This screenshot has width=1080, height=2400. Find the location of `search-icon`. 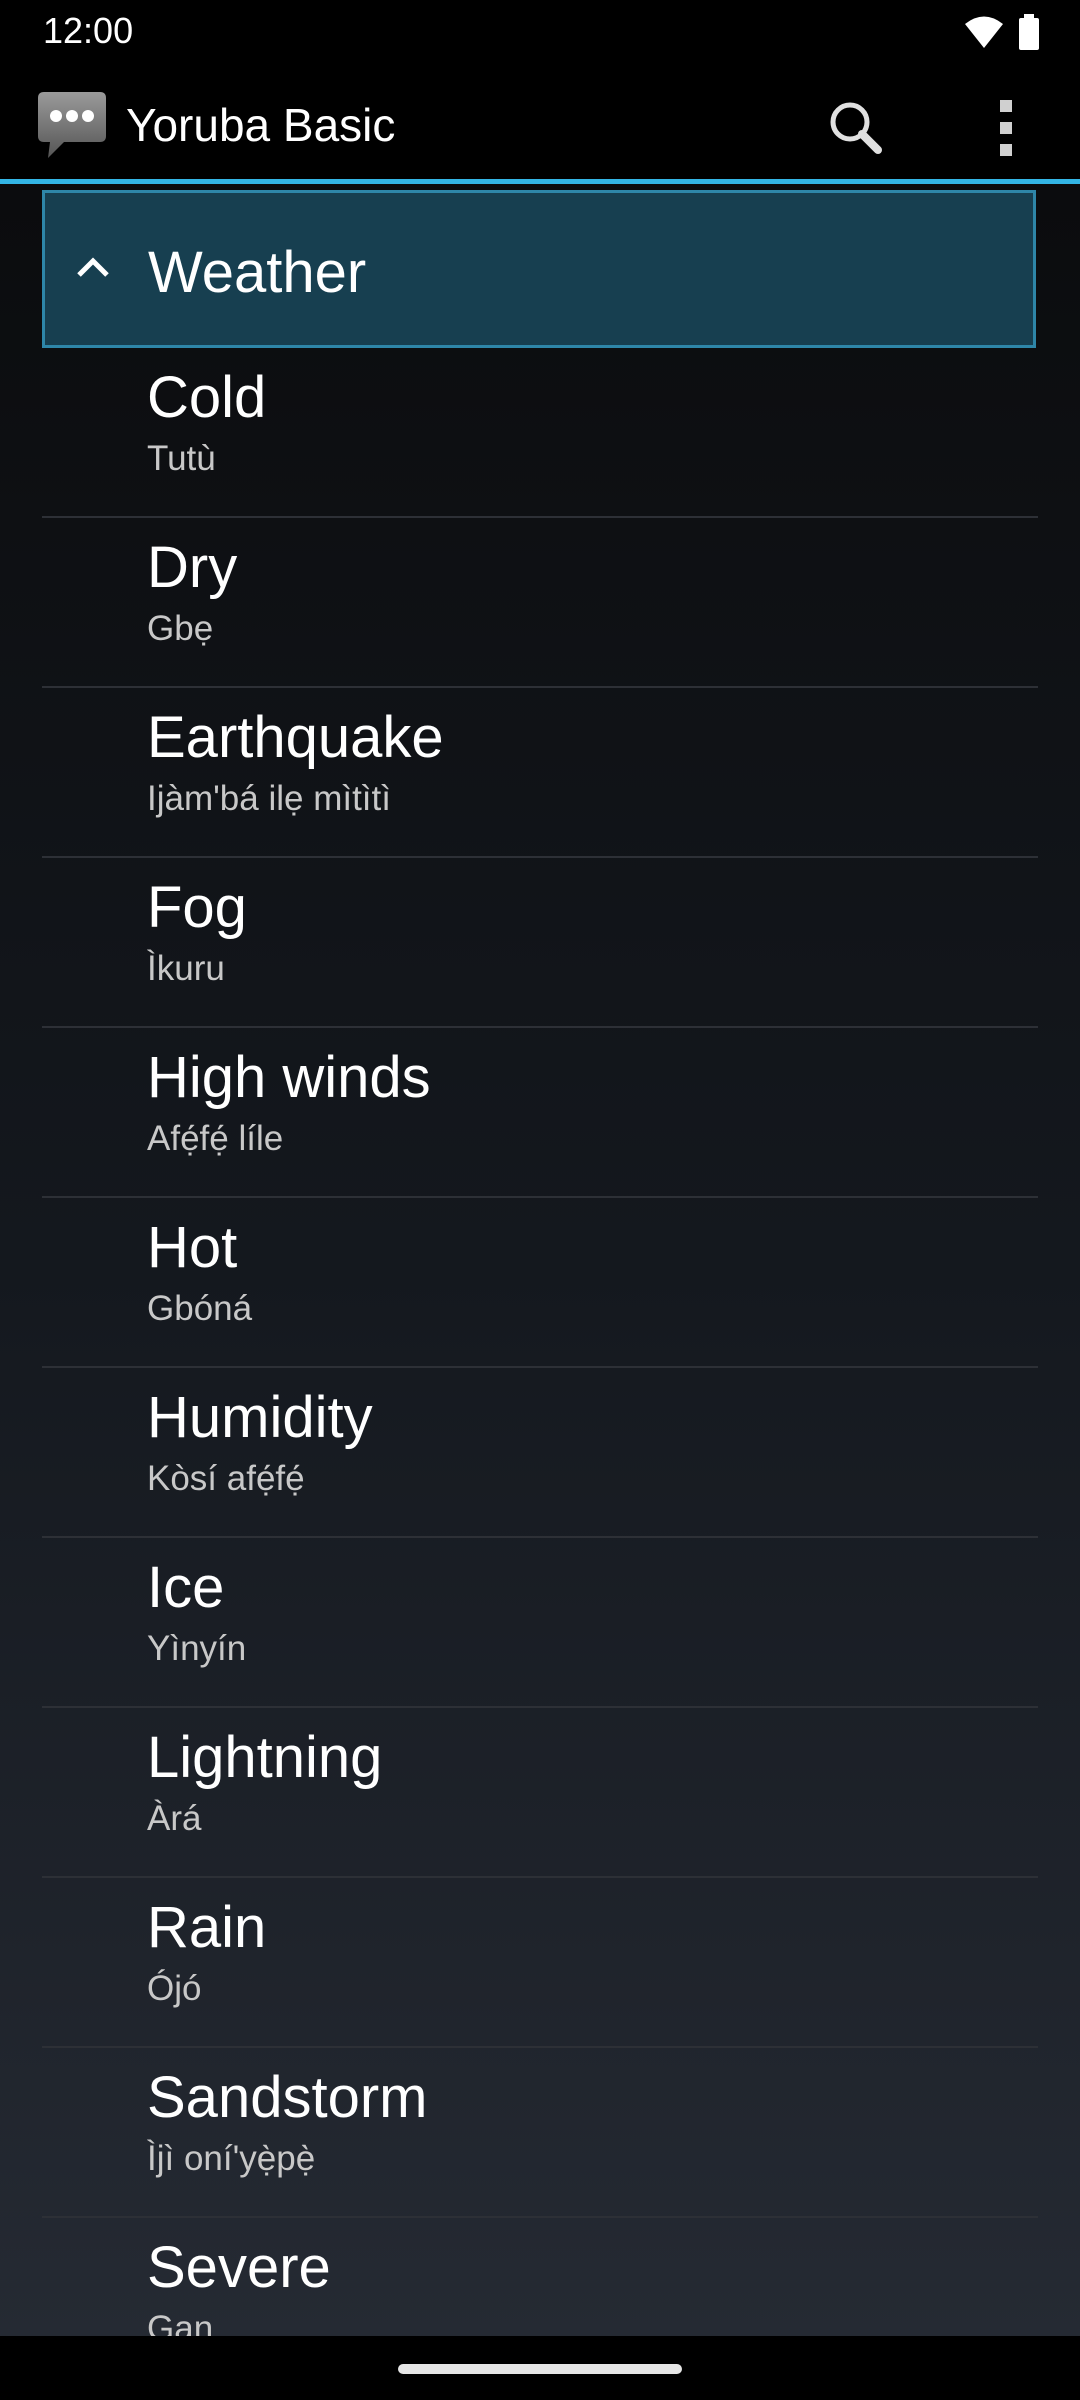

search-icon is located at coordinates (856, 128).